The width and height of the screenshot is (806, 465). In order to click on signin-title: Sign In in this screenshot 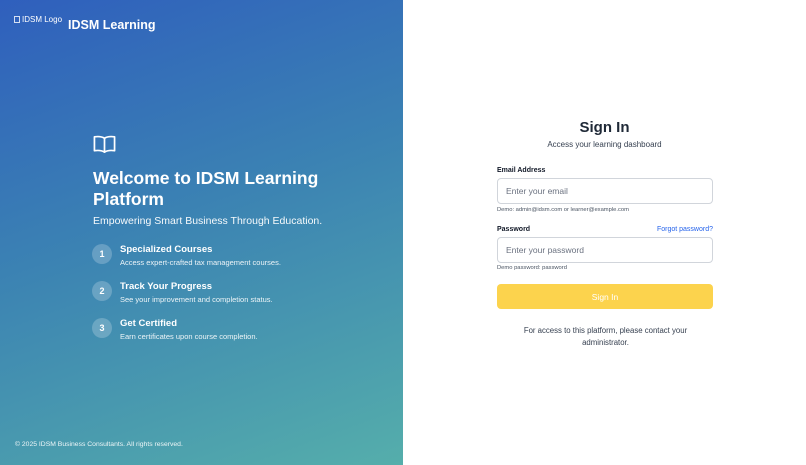, I will do `click(604, 127)`.